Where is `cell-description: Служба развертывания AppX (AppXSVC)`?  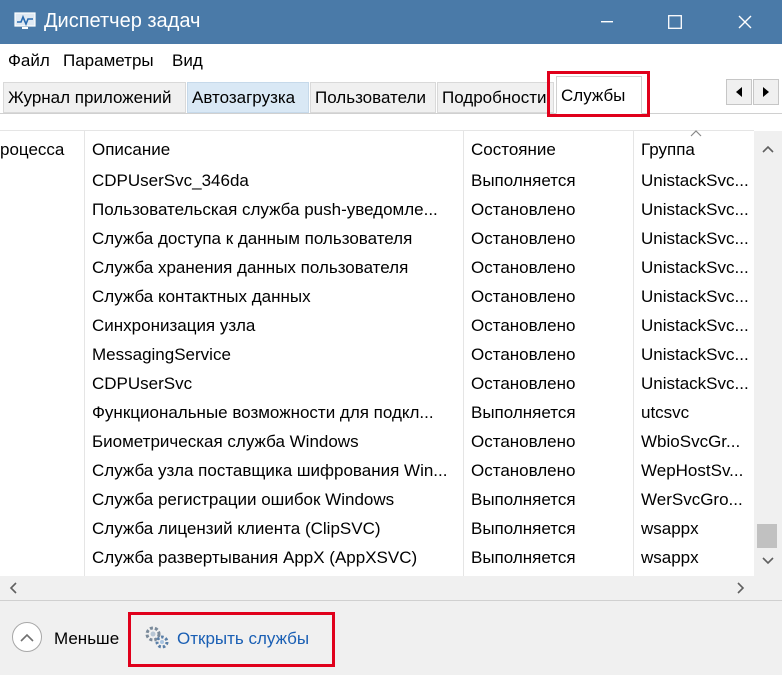
cell-description: Служба развертывания AppX (AppXSVC) is located at coordinates (255, 557).